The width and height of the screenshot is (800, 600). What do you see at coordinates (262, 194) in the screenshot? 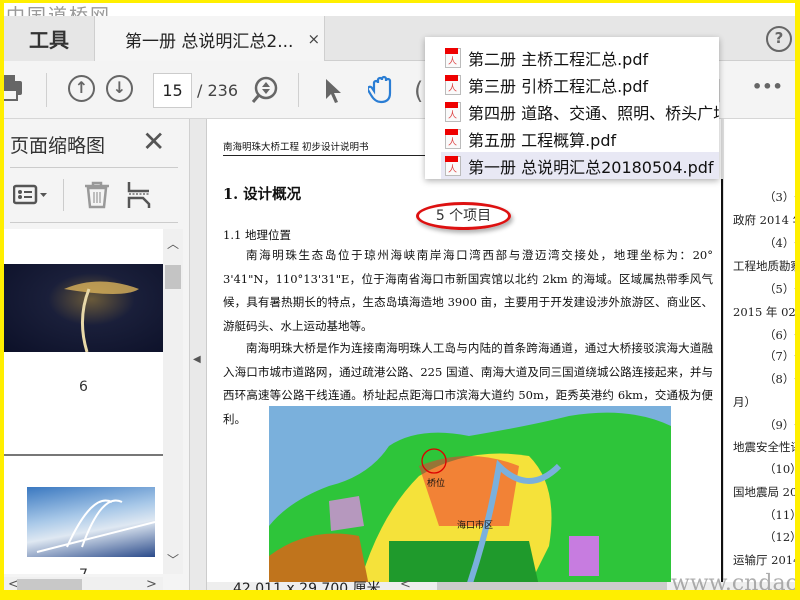
I see `heading-1: 1. 设计概况` at bounding box center [262, 194].